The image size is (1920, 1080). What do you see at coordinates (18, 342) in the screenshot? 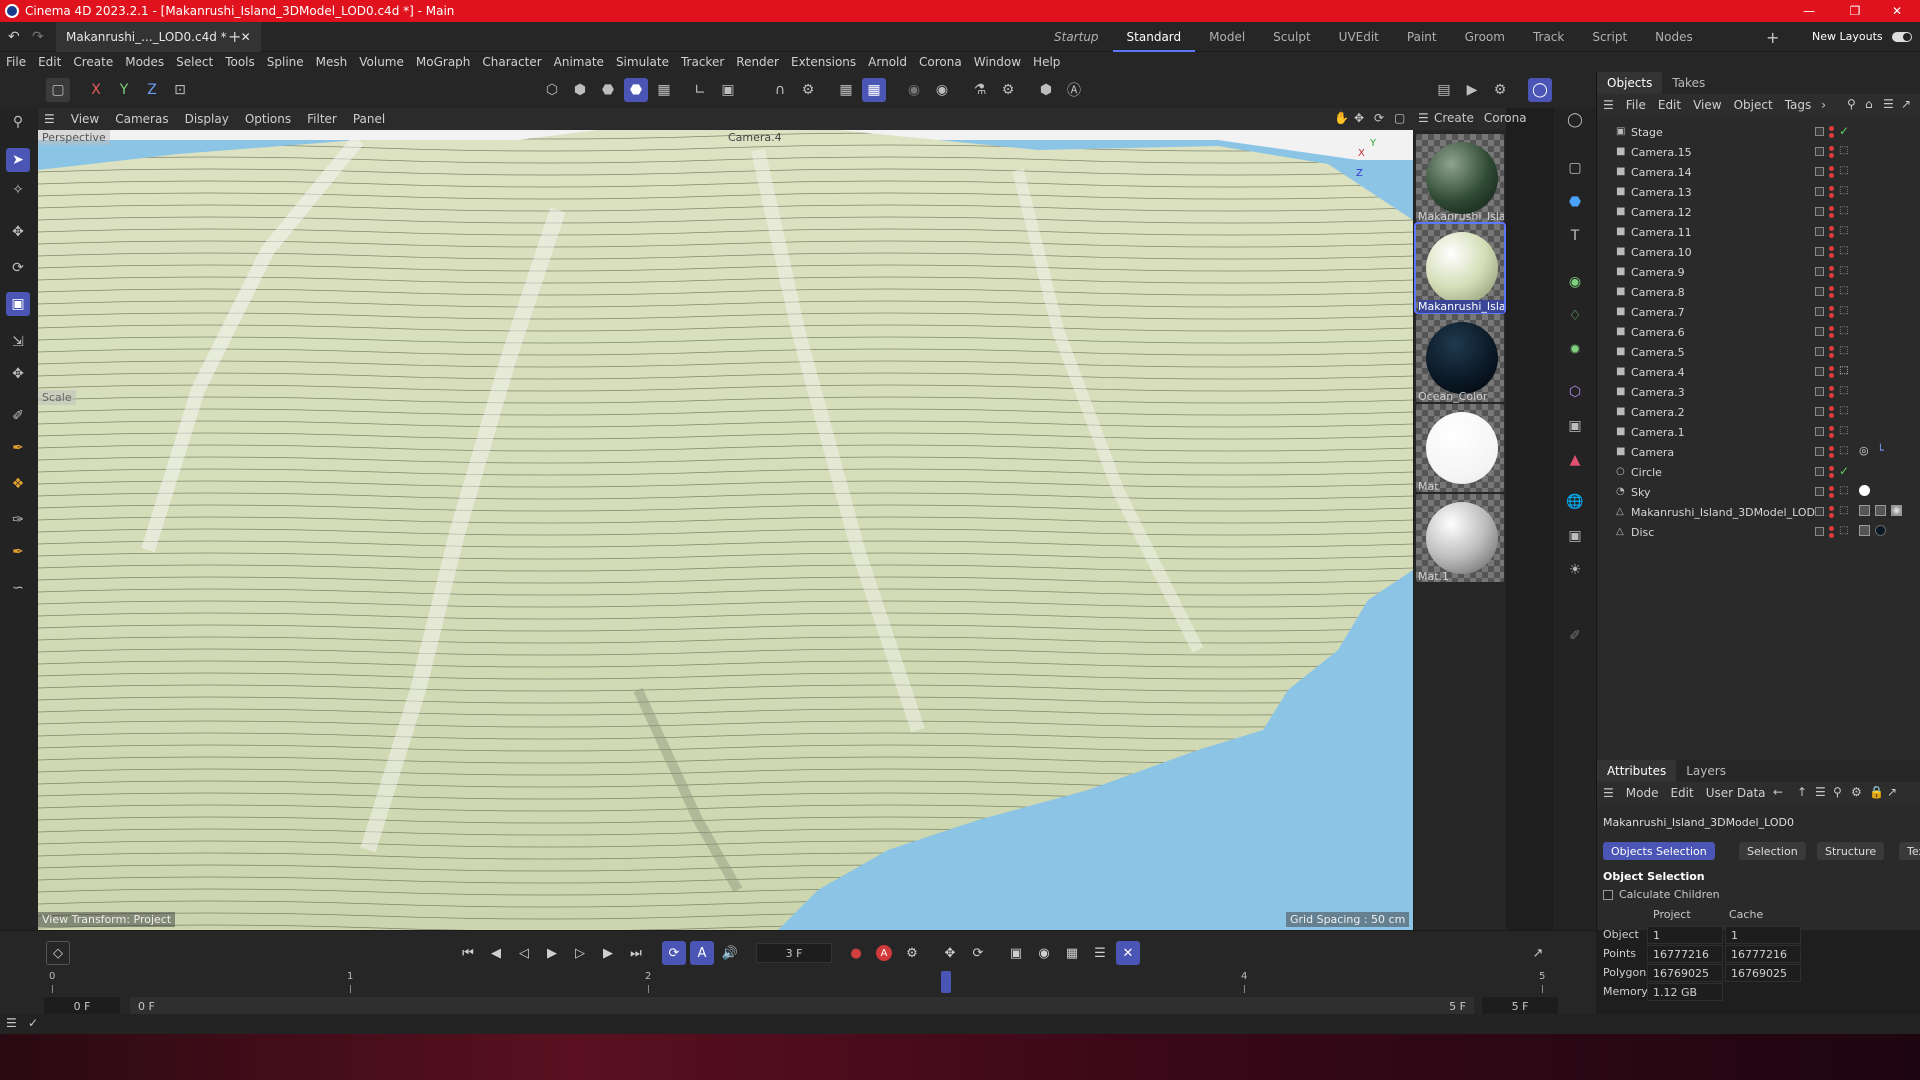
I see `transfer-tool-icon: ⇲` at bounding box center [18, 342].